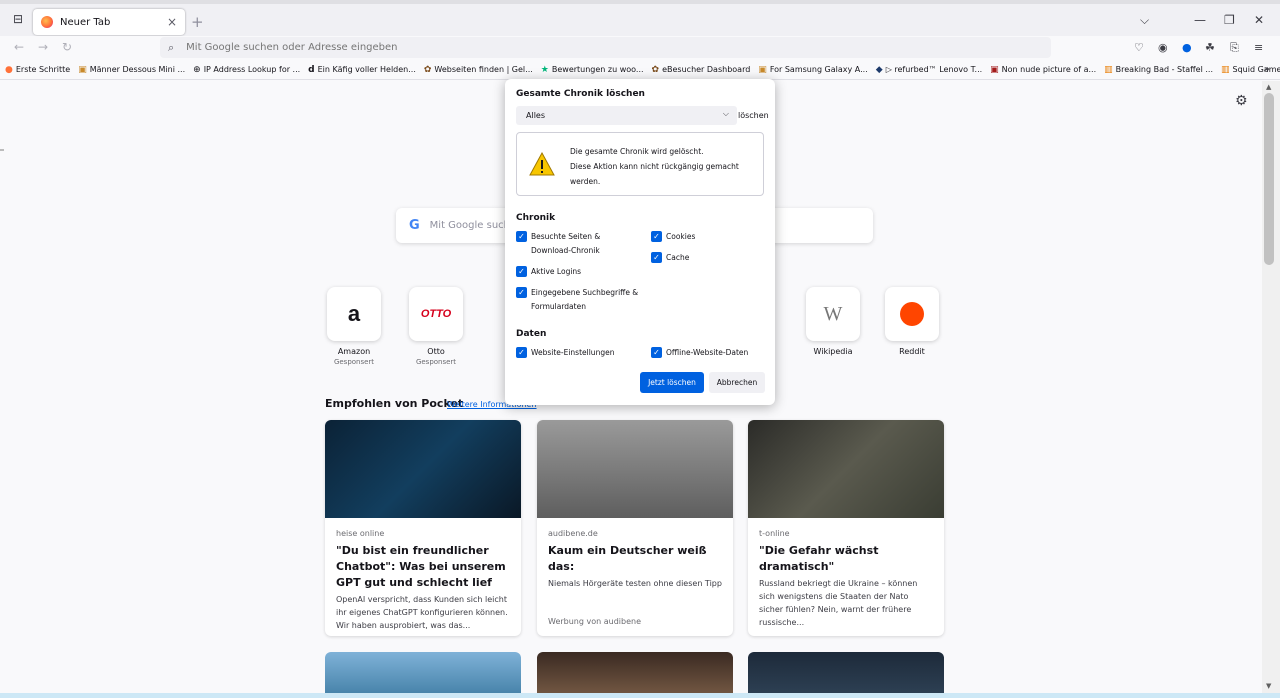 This screenshot has height=698, width=1280. What do you see at coordinates (172, 22) in the screenshot?
I see `close-tab-icon: ×` at bounding box center [172, 22].